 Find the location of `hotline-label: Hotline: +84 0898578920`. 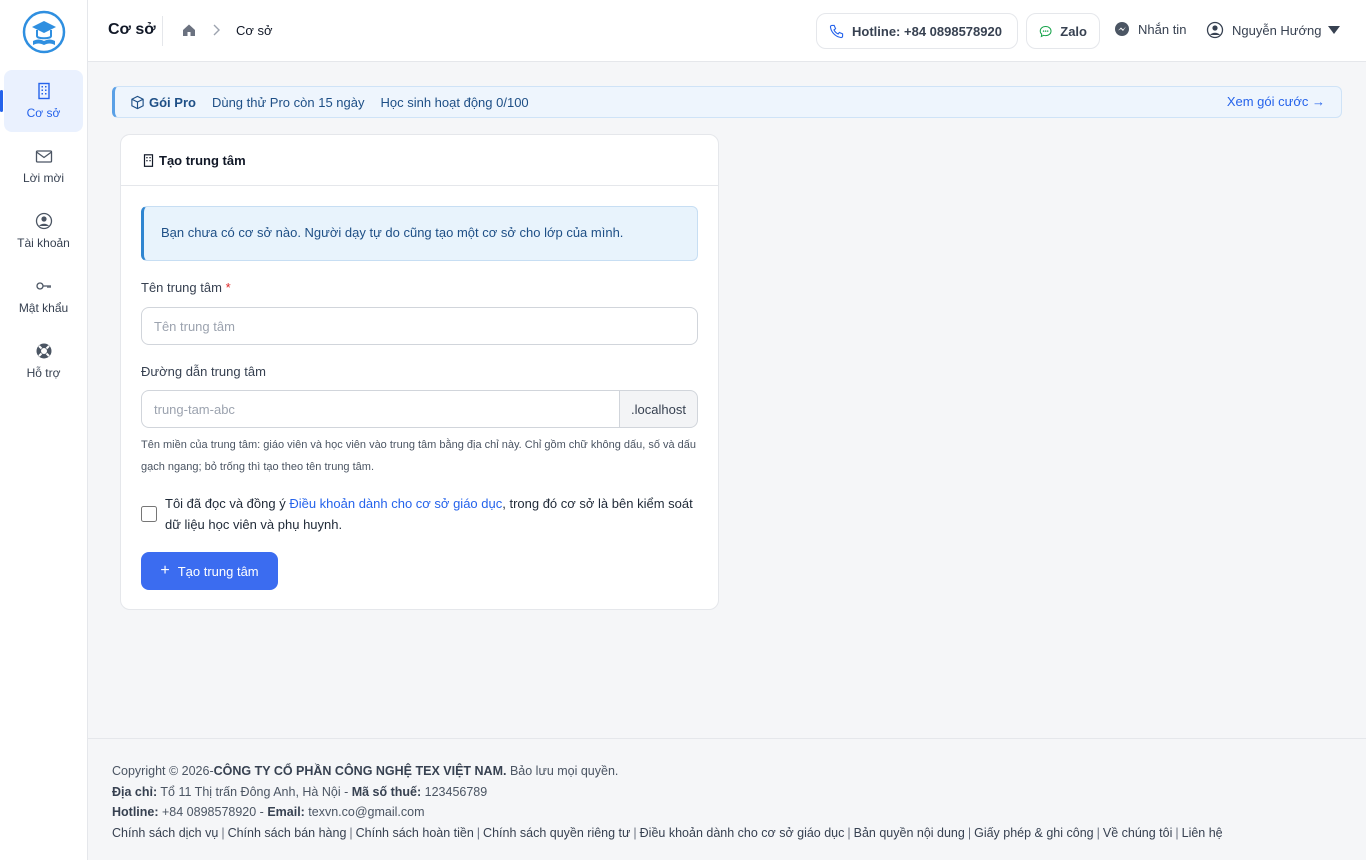

hotline-label: Hotline: +84 0898578920 is located at coordinates (927, 31).